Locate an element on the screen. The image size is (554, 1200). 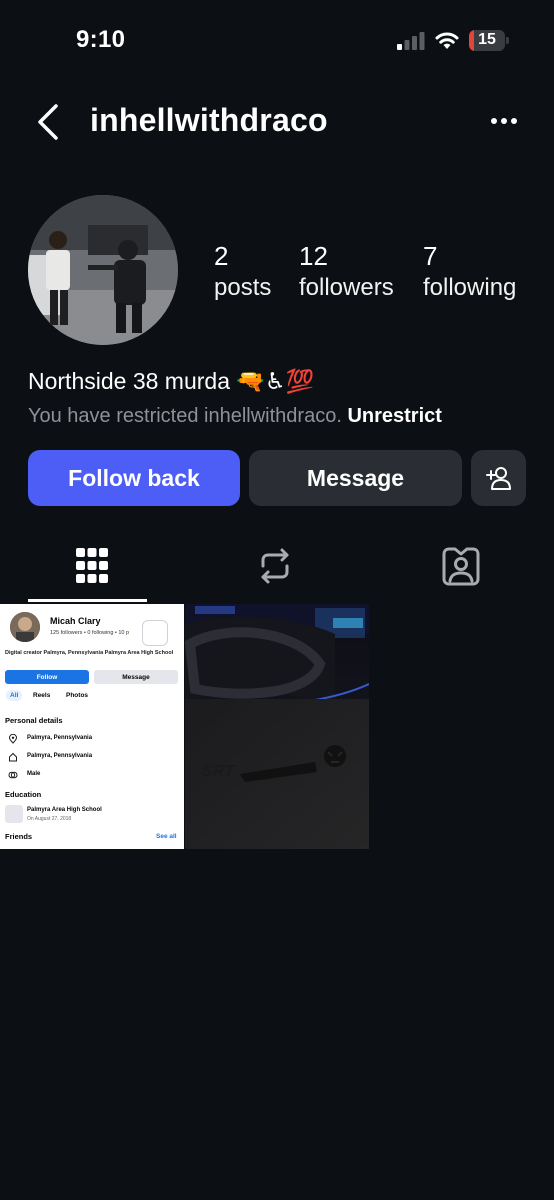
post1-education: Education is located at coordinates (23, 794).